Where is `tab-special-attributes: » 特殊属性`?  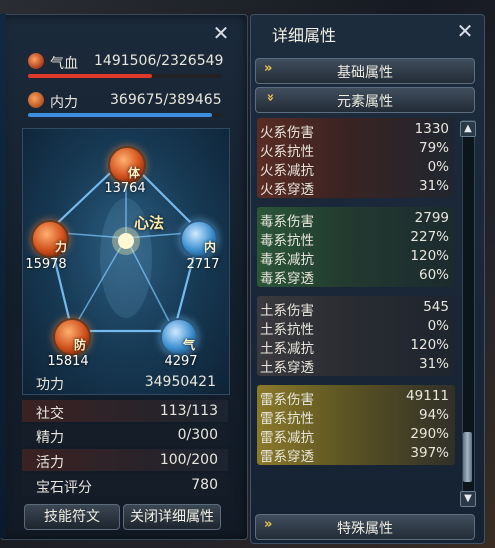 tab-special-attributes: » 特殊属性 is located at coordinates (365, 527).